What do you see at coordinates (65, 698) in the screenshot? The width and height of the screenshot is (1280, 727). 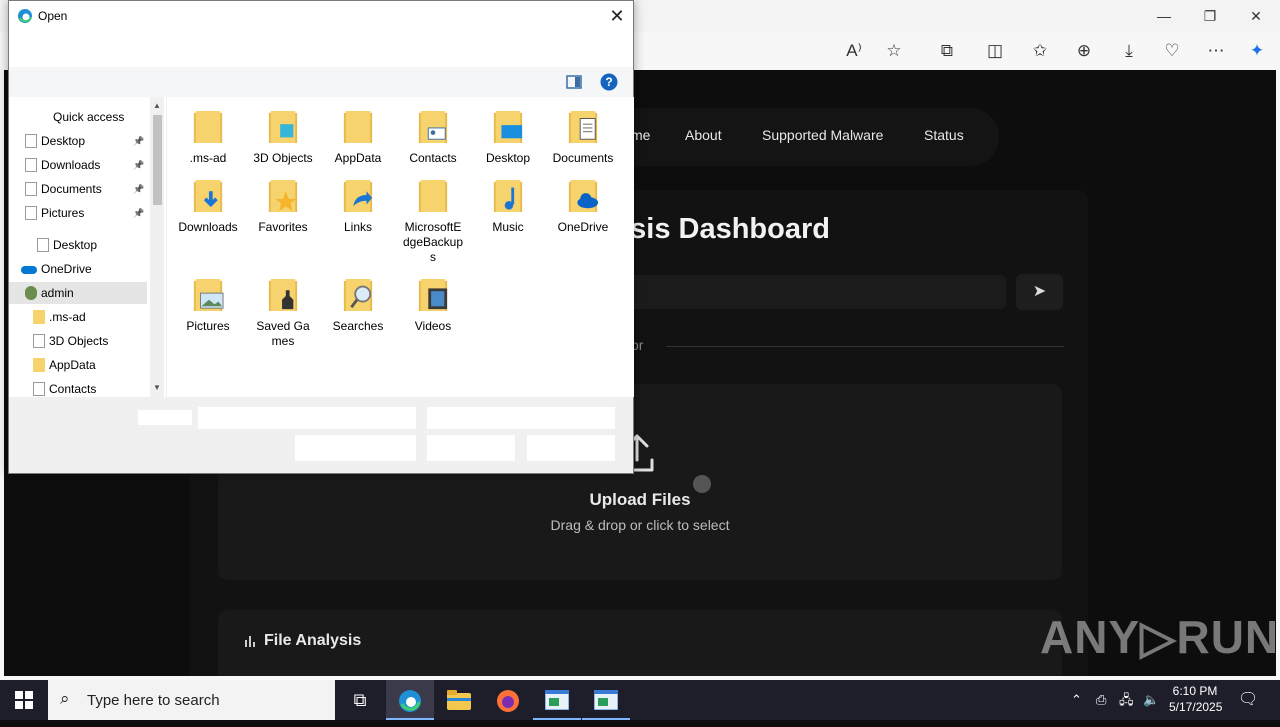 I see `search-icon: ⌕` at bounding box center [65, 698].